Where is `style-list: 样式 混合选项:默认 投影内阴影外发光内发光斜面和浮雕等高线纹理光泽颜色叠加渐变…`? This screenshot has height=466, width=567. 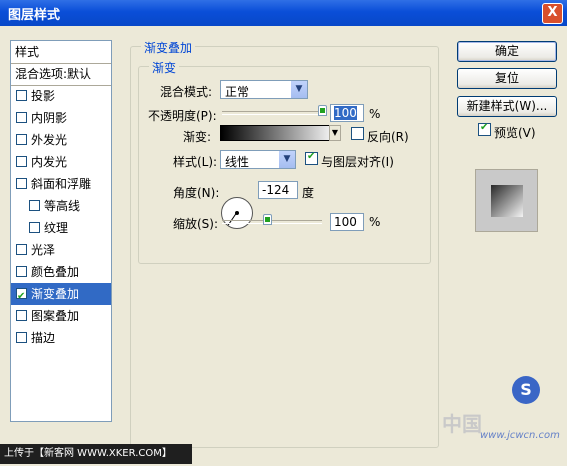 style-list: 样式 混合选项:默认 投影内阴影外发光内发光斜面和浮雕等高线纹理光泽颜色叠加渐变… is located at coordinates (61, 231).